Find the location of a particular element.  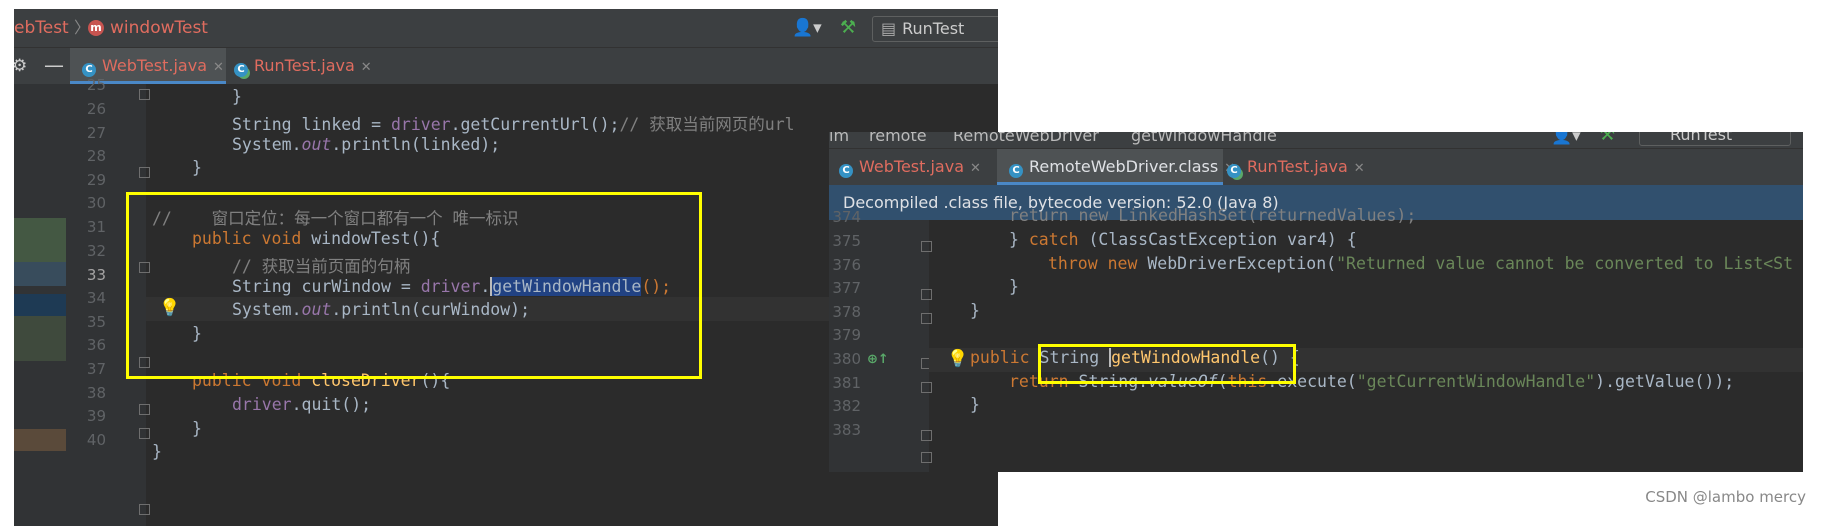

line-number: 377 is located at coordinates (846, 288).